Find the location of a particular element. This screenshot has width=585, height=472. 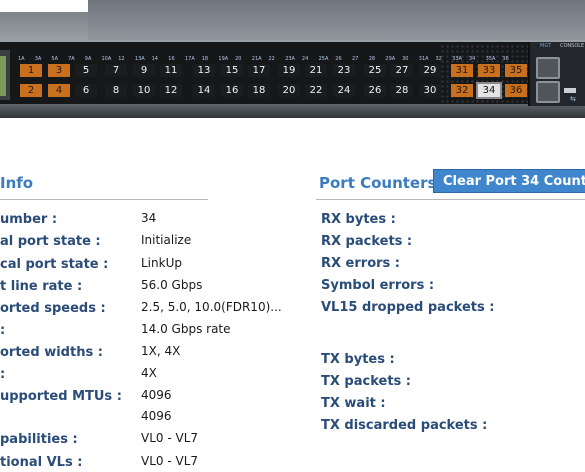

port-4: 4 is located at coordinates (59, 90).